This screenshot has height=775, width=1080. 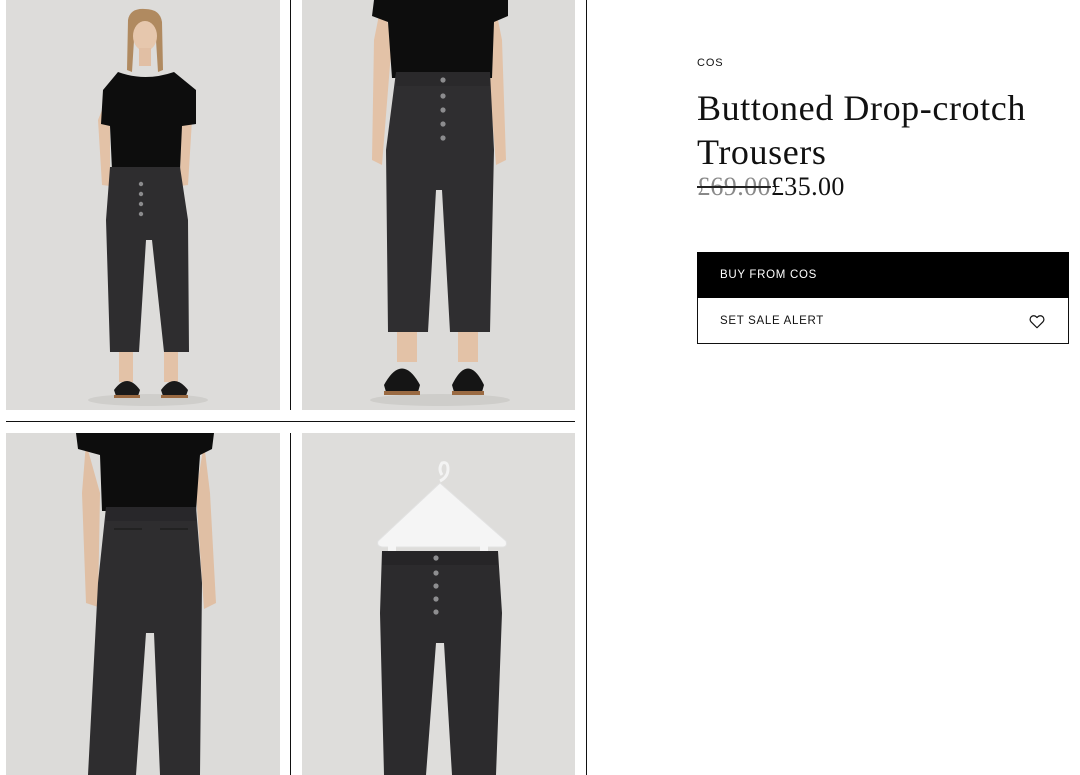 I want to click on sale-alert-label: SET SALE ALERT, so click(x=772, y=320).